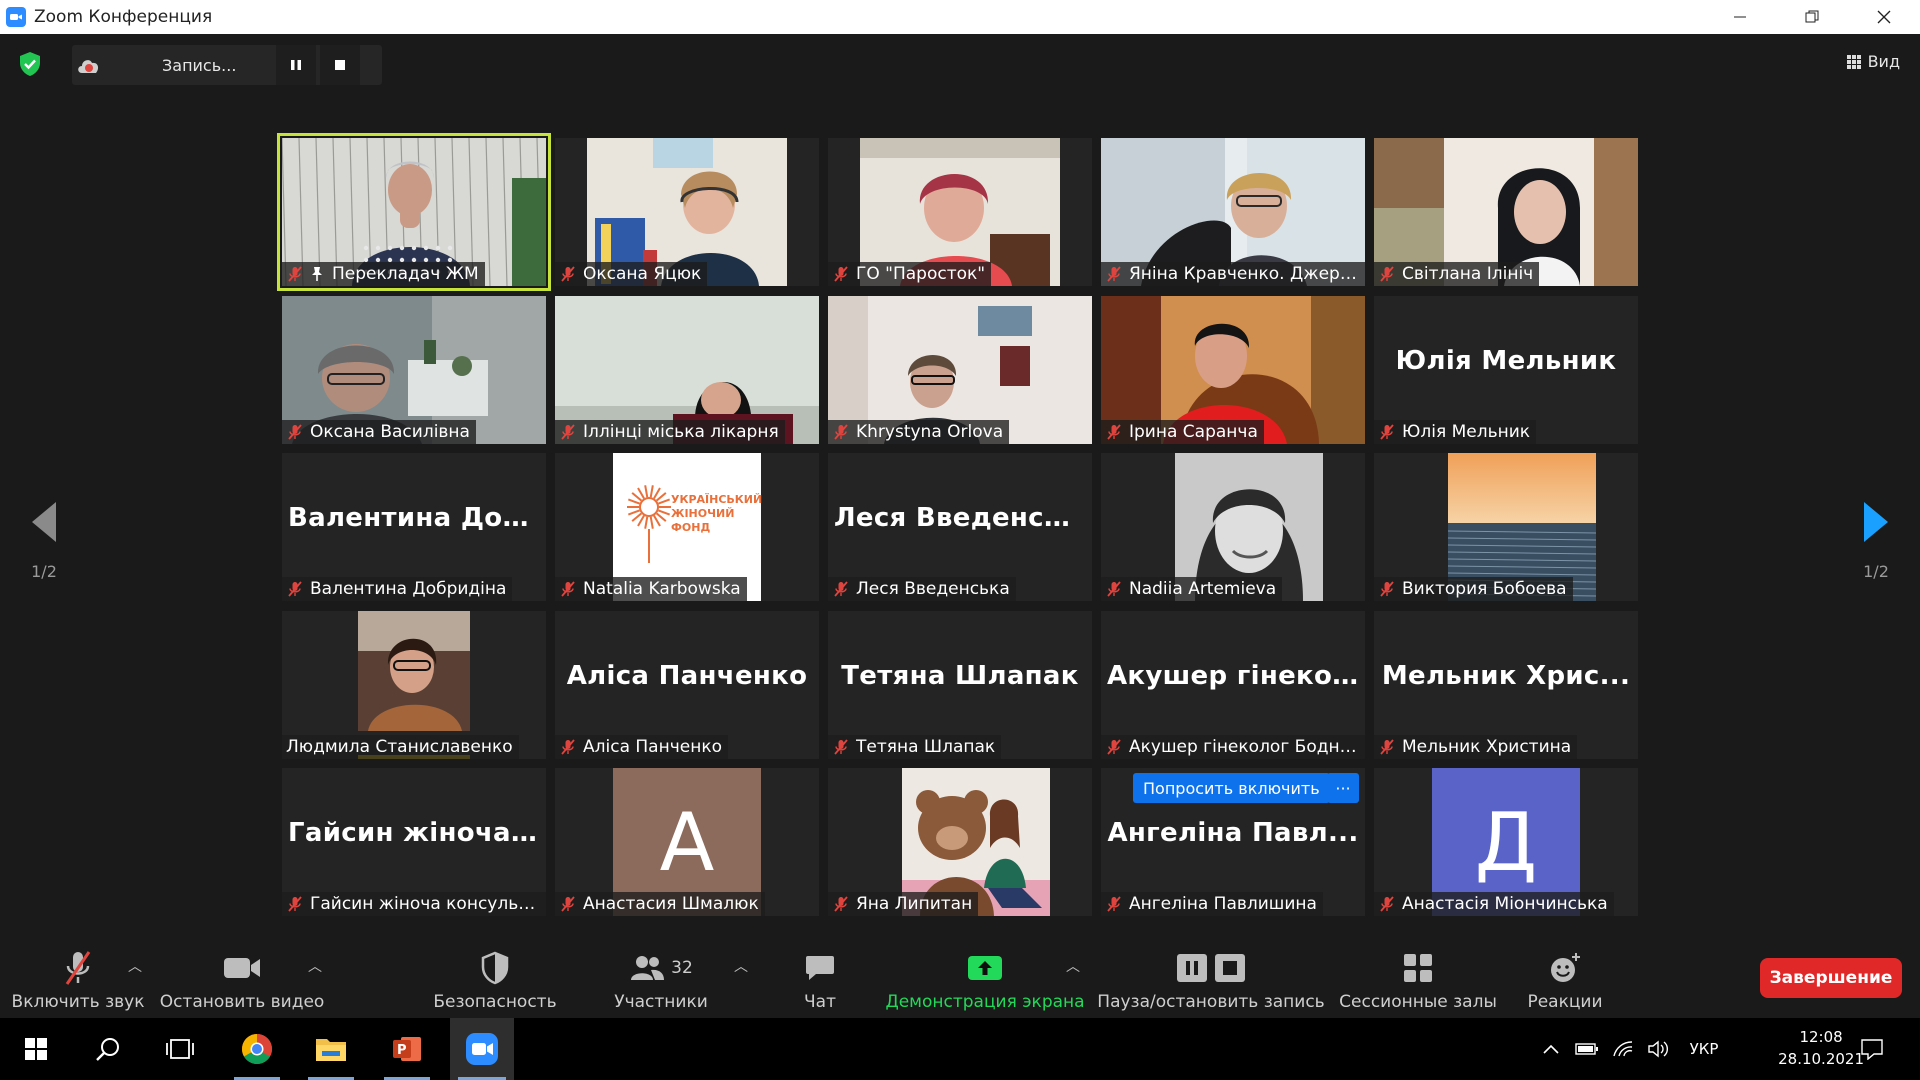 This screenshot has height=1080, width=1920. What do you see at coordinates (414, 527) in the screenshot?
I see `participant-tile: Валентина Доб... Валентина Добридіна` at bounding box center [414, 527].